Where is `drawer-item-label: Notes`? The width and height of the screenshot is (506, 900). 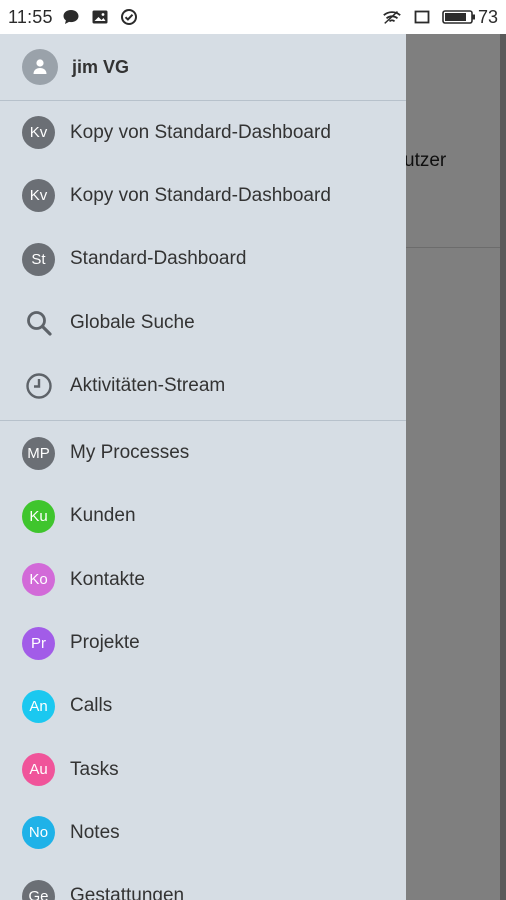 drawer-item-label: Notes is located at coordinates (95, 832).